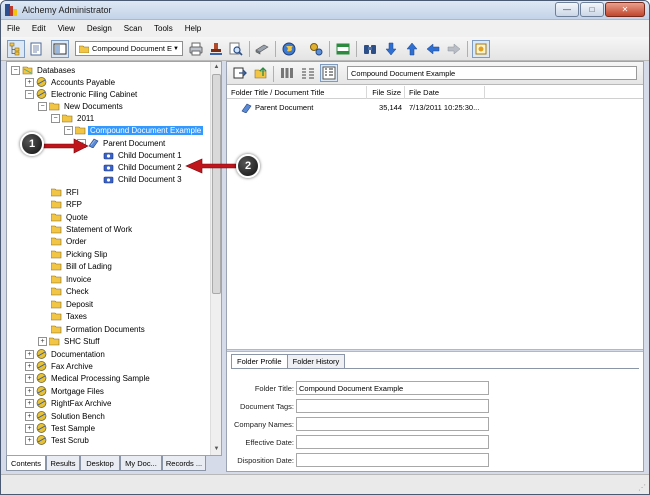  Describe the element at coordinates (392, 442) in the screenshot. I see `effective-date-input` at that location.